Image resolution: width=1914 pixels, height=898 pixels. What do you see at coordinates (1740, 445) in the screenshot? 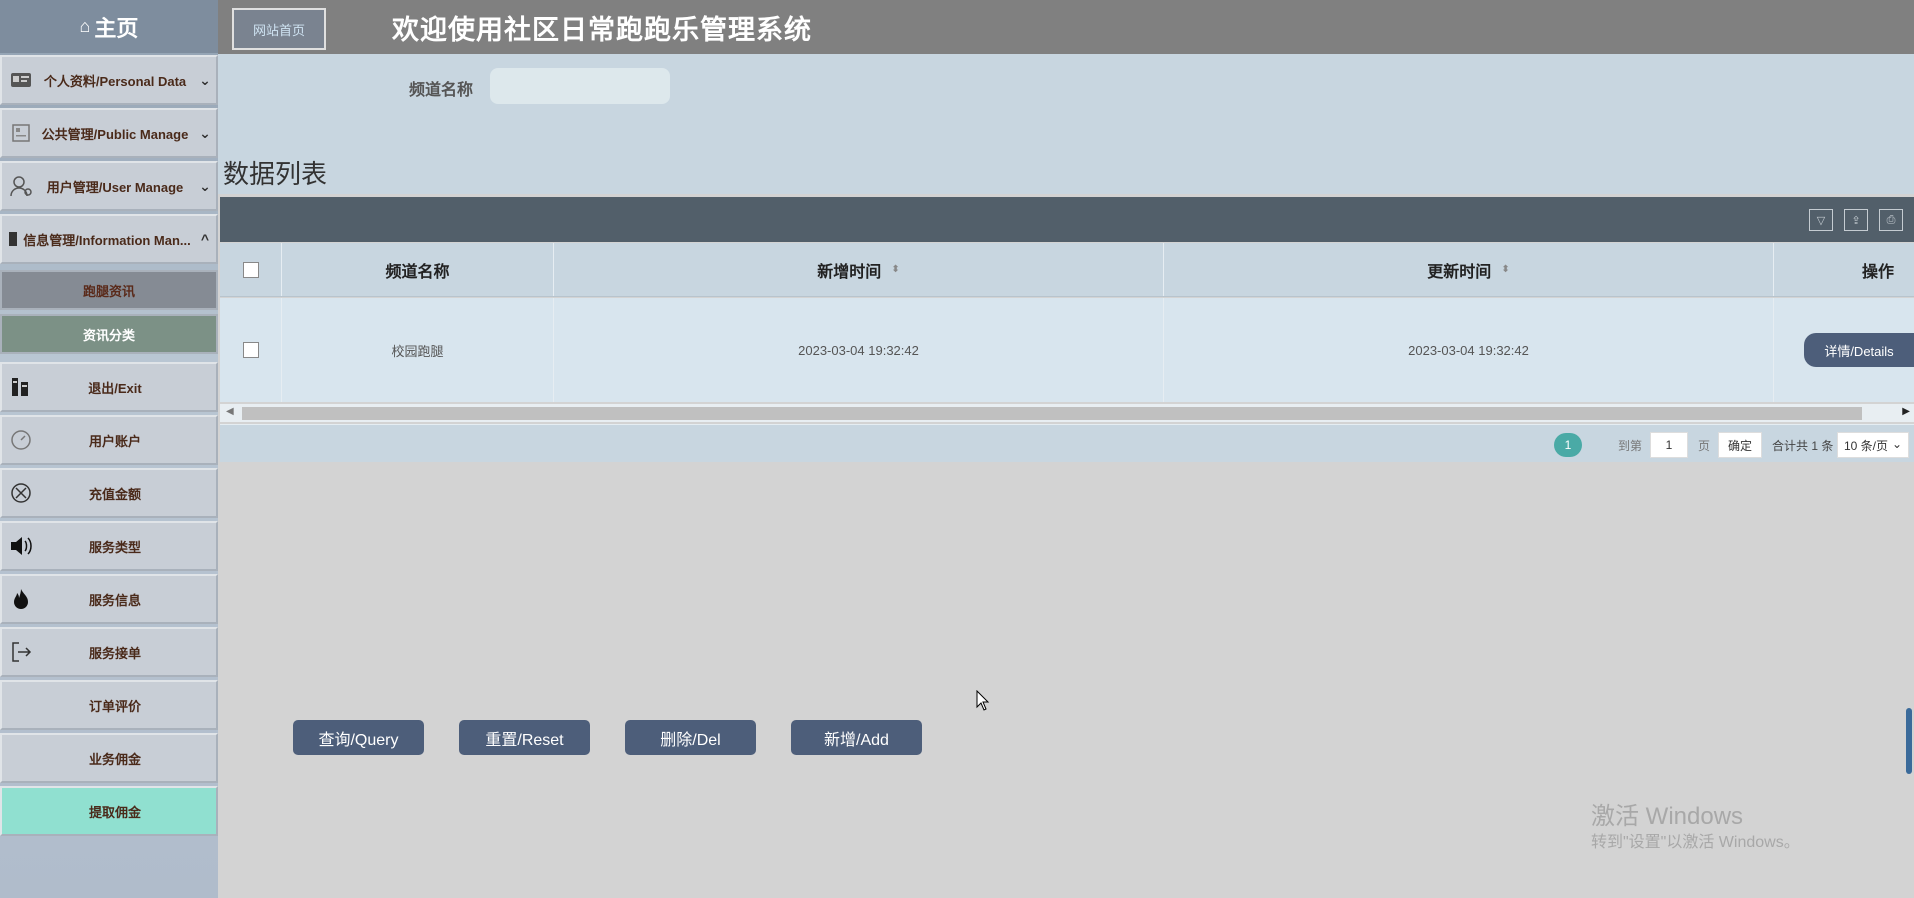
I see `confirm-page-button: 确定` at bounding box center [1740, 445].